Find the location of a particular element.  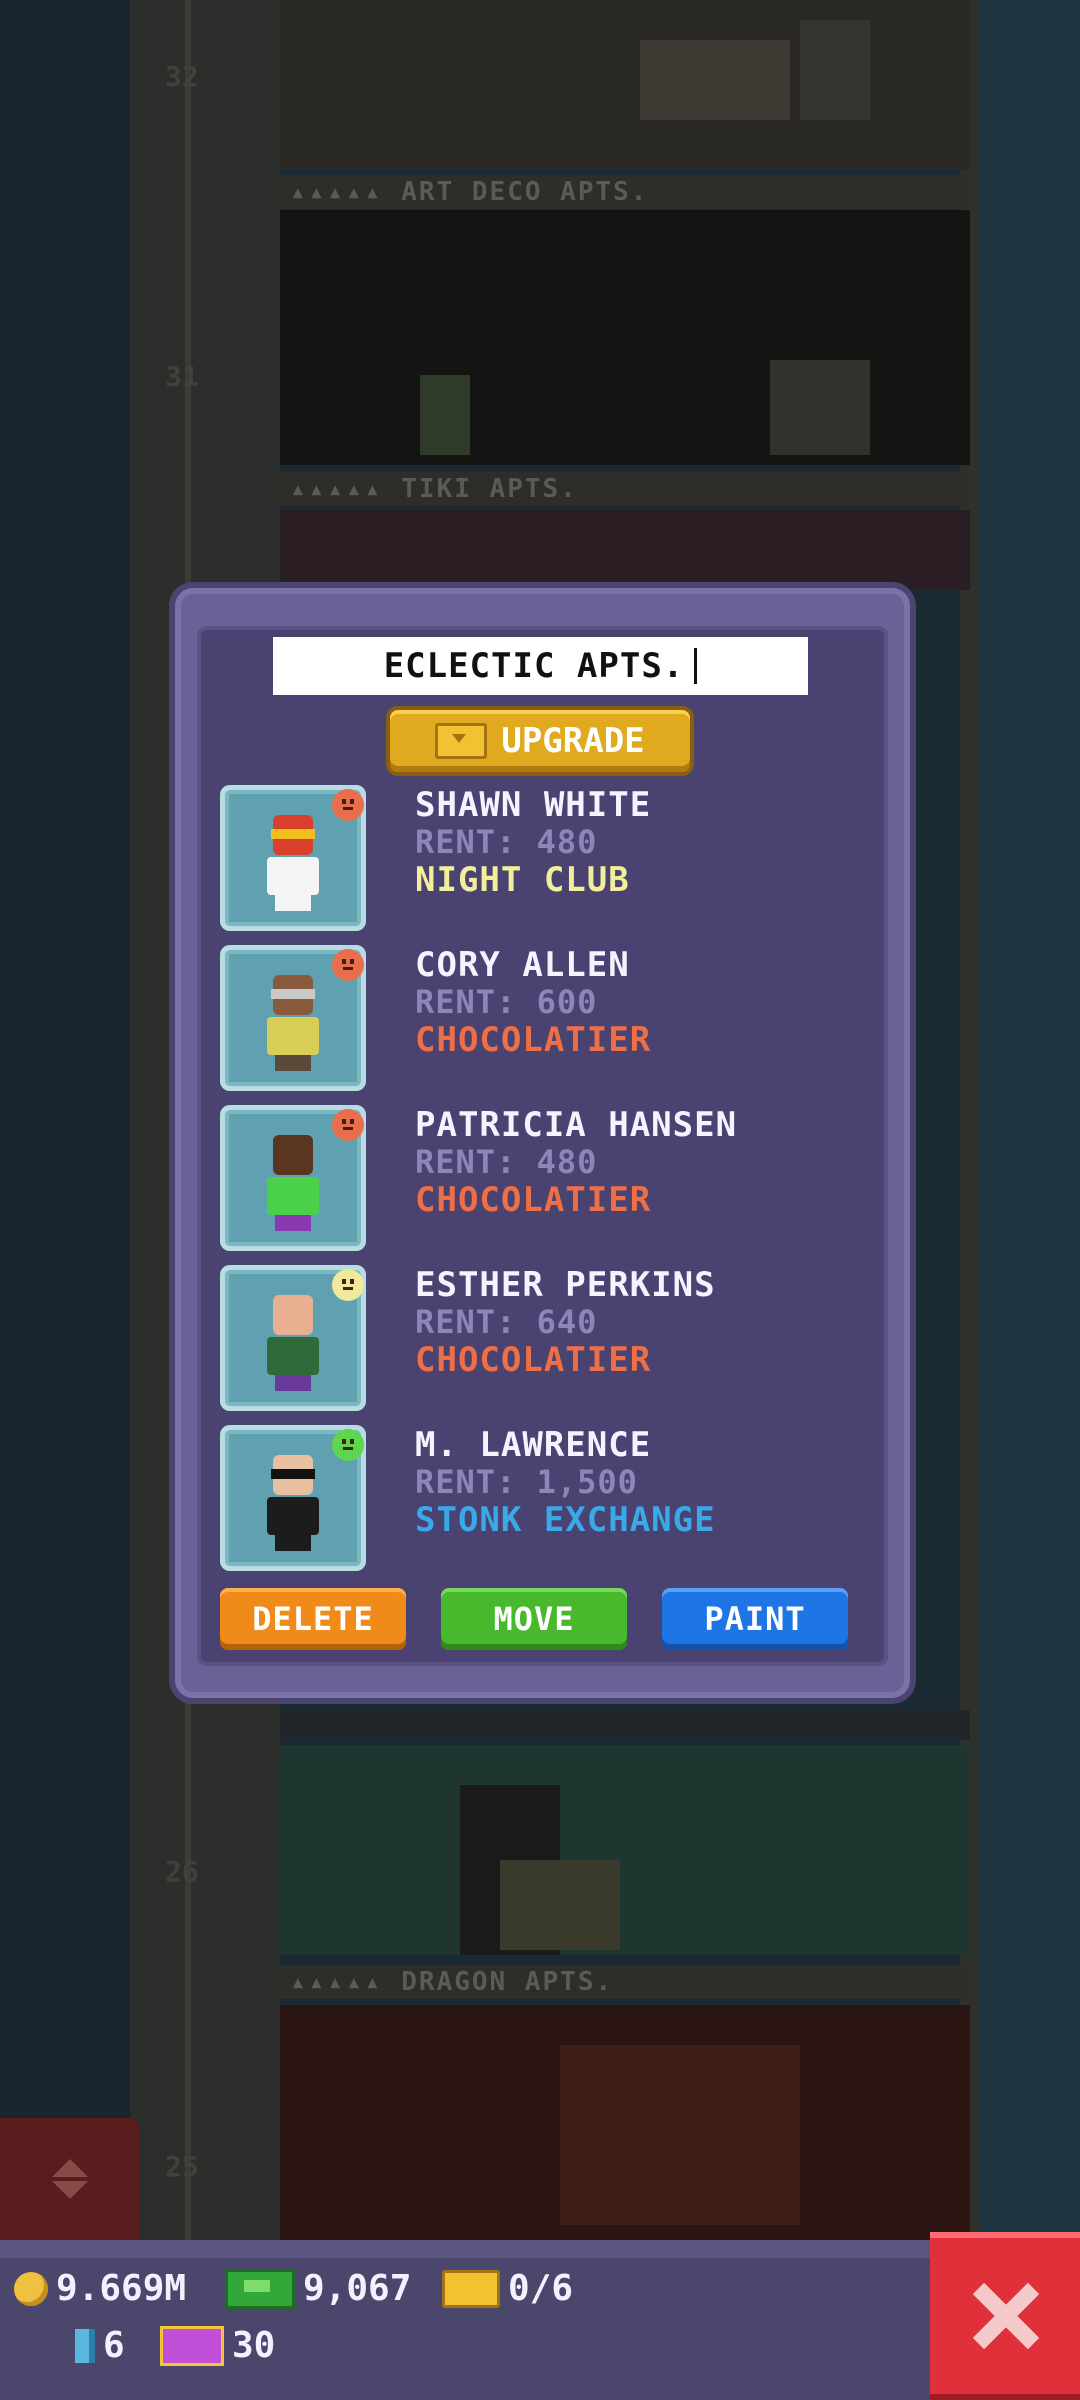

resident-job: NIGHT CLUB is located at coordinates (522, 880).